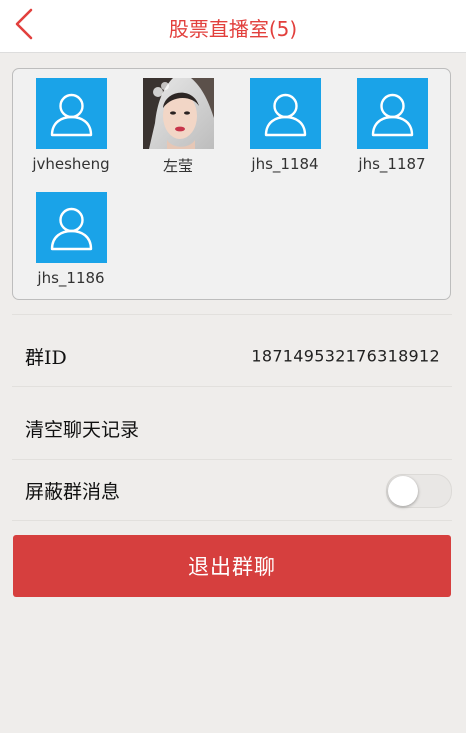 The width and height of the screenshot is (466, 733). I want to click on page-title: 股票直播室(5), so click(233, 29).